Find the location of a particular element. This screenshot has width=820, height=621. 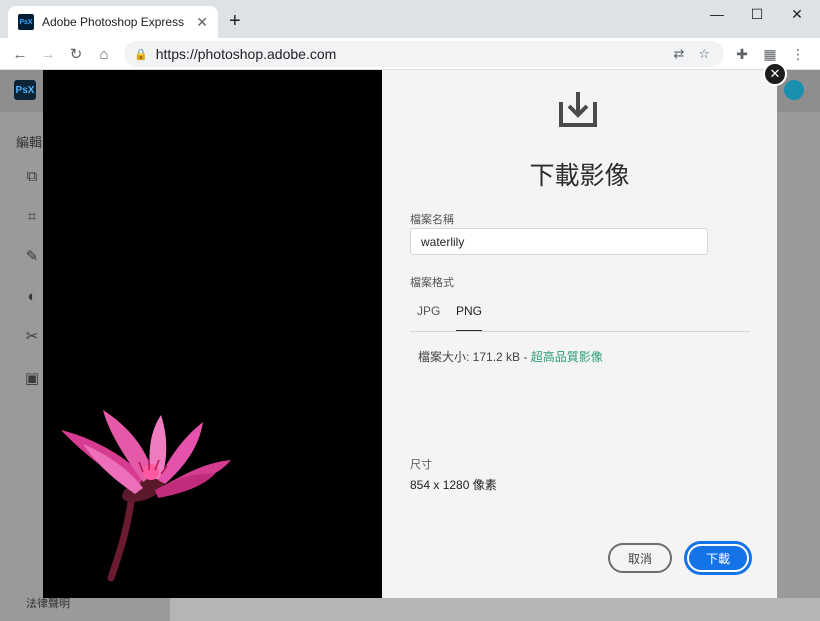

adjust-icon: ◐ is located at coordinates (32, 296).